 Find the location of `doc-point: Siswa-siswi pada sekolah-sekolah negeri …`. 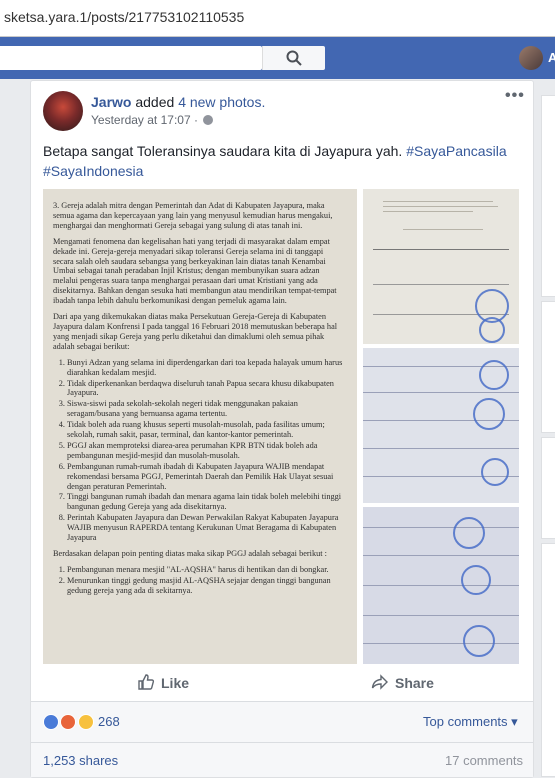

doc-point: Siswa-siswi pada sekolah-sekolah negeri … is located at coordinates (206, 409).